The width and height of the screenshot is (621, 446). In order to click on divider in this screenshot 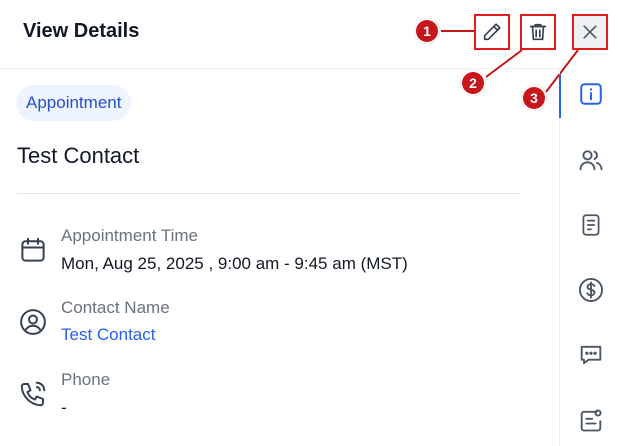, I will do `click(268, 193)`.